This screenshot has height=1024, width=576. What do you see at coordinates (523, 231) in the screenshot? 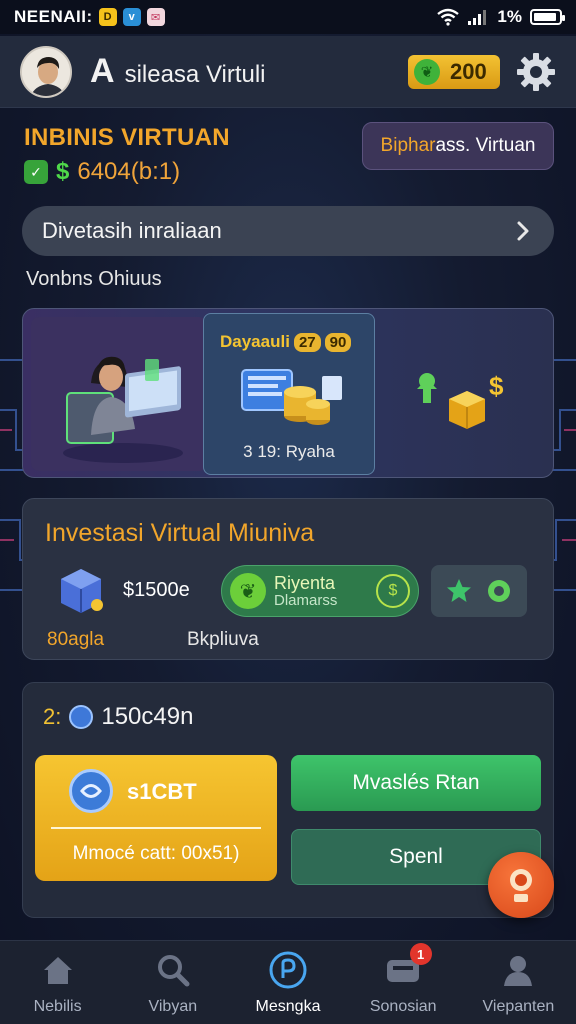
I see `chevron-right-icon` at bounding box center [523, 231].